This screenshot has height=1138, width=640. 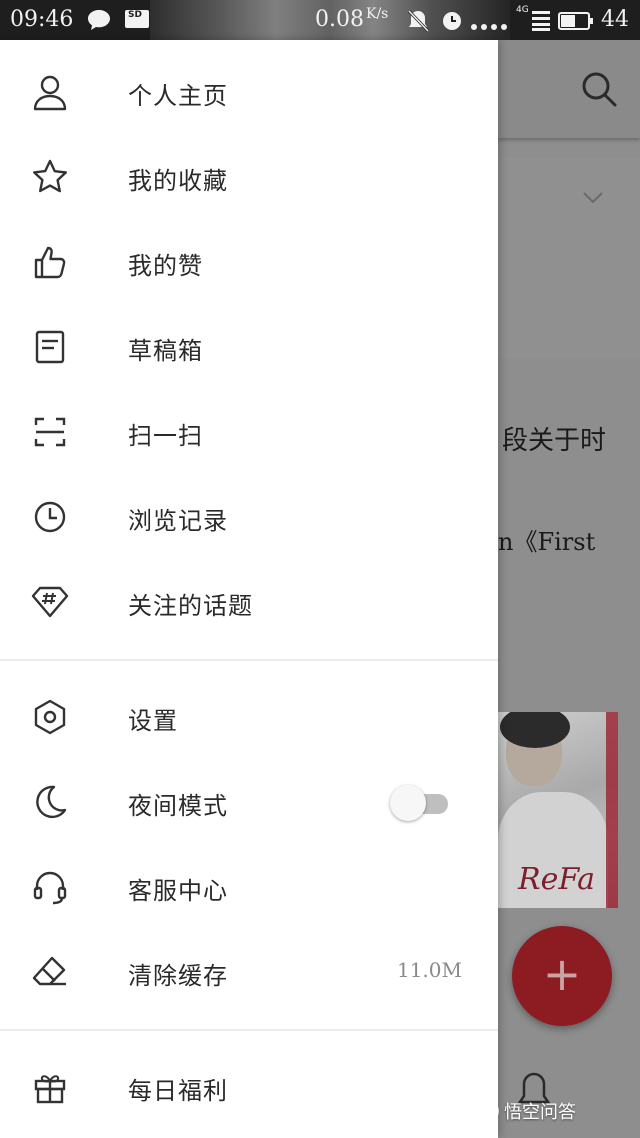 I want to click on menu-item-label: 关注的话题, so click(x=190, y=606).